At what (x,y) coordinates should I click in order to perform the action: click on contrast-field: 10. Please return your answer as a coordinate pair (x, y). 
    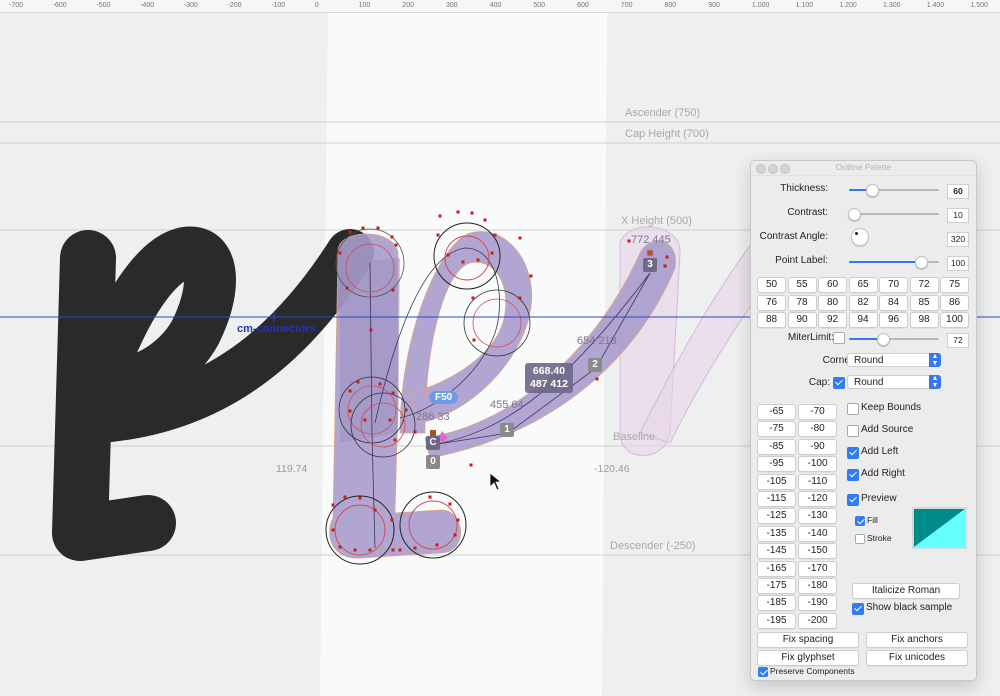
    Looking at the image, I should click on (958, 215).